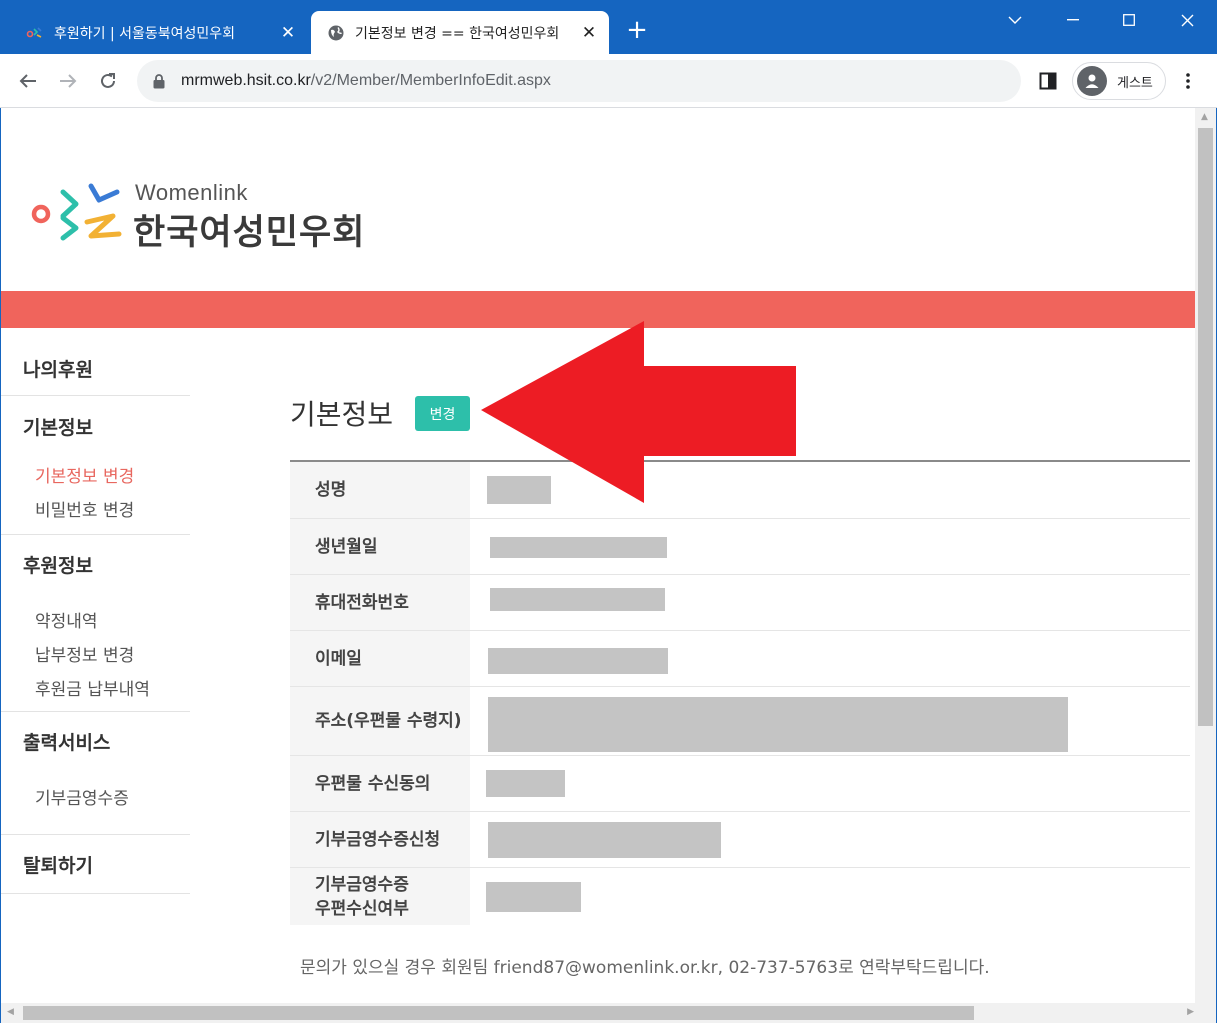  Describe the element at coordinates (830, 546) in the screenshot. I see `row-value-birthdate` at that location.